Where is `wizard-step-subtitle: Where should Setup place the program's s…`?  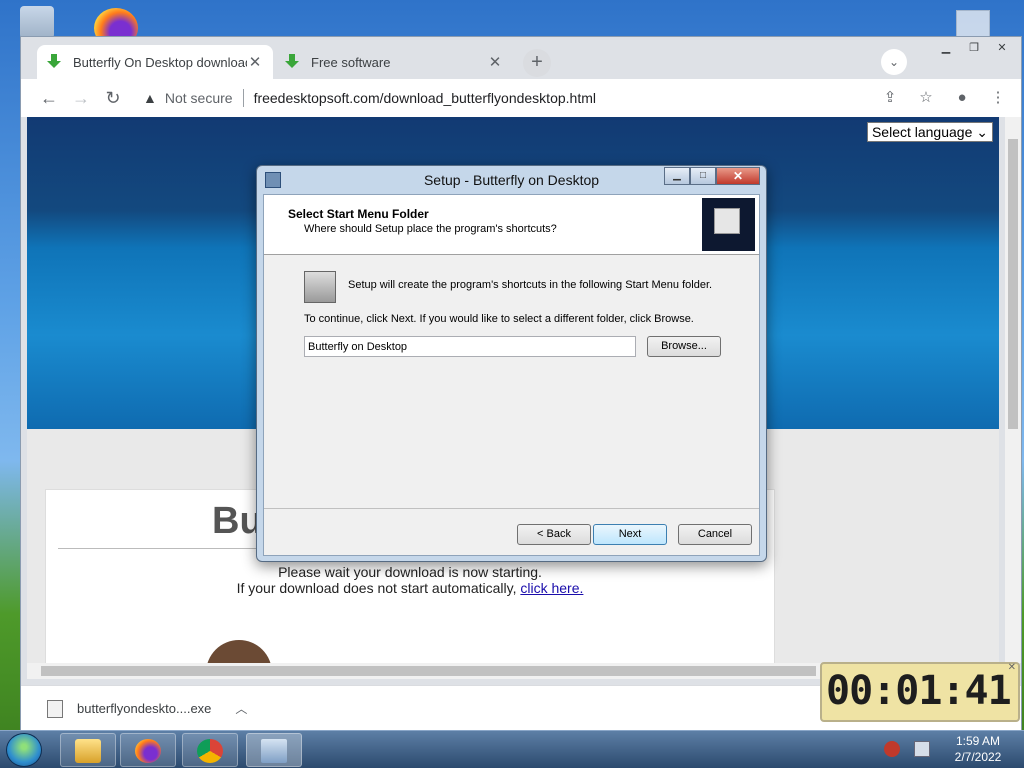 wizard-step-subtitle: Where should Setup place the program's s… is located at coordinates (430, 229).